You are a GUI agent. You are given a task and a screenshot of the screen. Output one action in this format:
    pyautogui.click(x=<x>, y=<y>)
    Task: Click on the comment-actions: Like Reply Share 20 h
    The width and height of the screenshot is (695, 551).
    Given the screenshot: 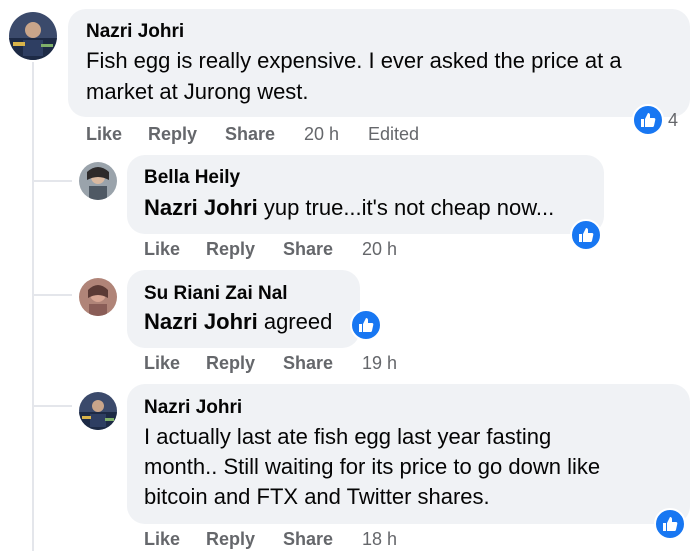 What is the action you would take?
    pyautogui.click(x=294, y=250)
    